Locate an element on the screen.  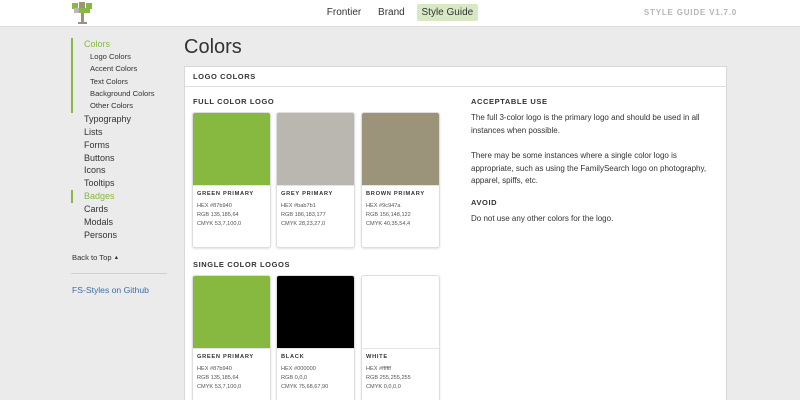
color-hex: HEX #9c947a is located at coordinates (383, 206).